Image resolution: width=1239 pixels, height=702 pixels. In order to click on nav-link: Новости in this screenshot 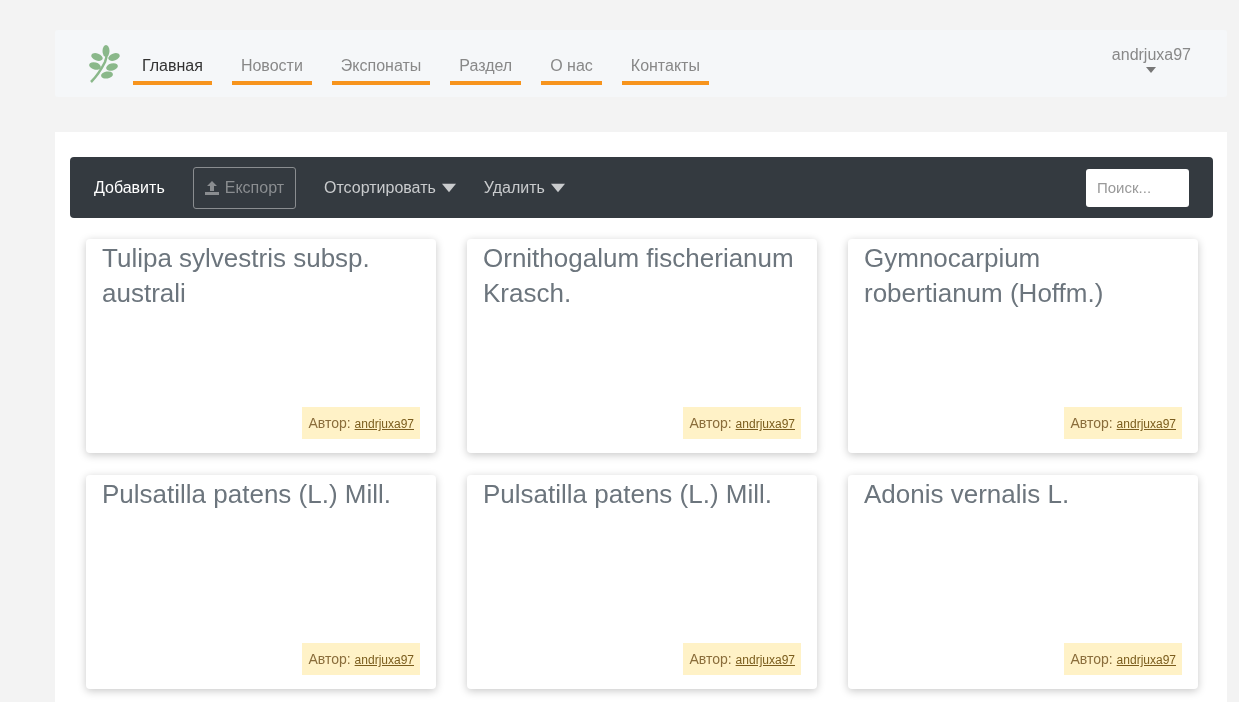, I will do `click(271, 67)`.